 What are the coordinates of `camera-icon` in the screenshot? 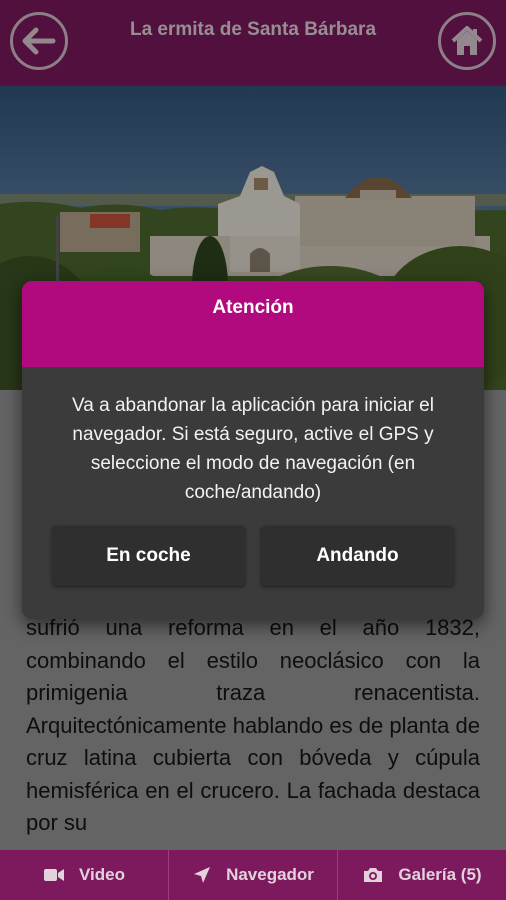 It's located at (373, 875).